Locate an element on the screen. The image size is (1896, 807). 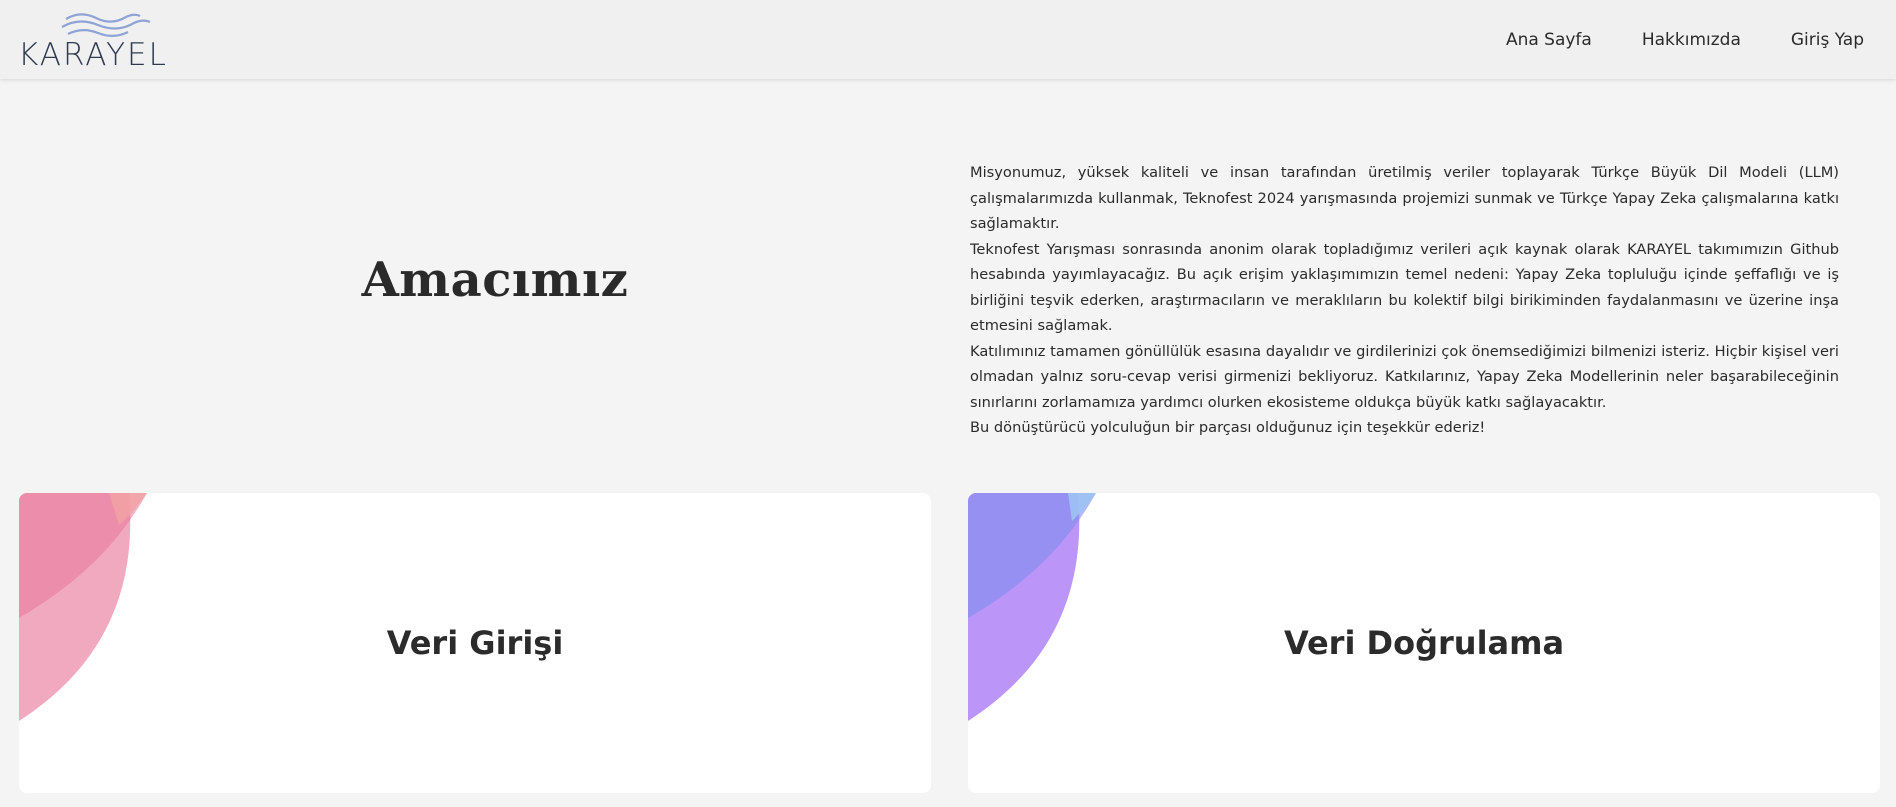
logo-text: KARAYEL is located at coordinates (93, 55).